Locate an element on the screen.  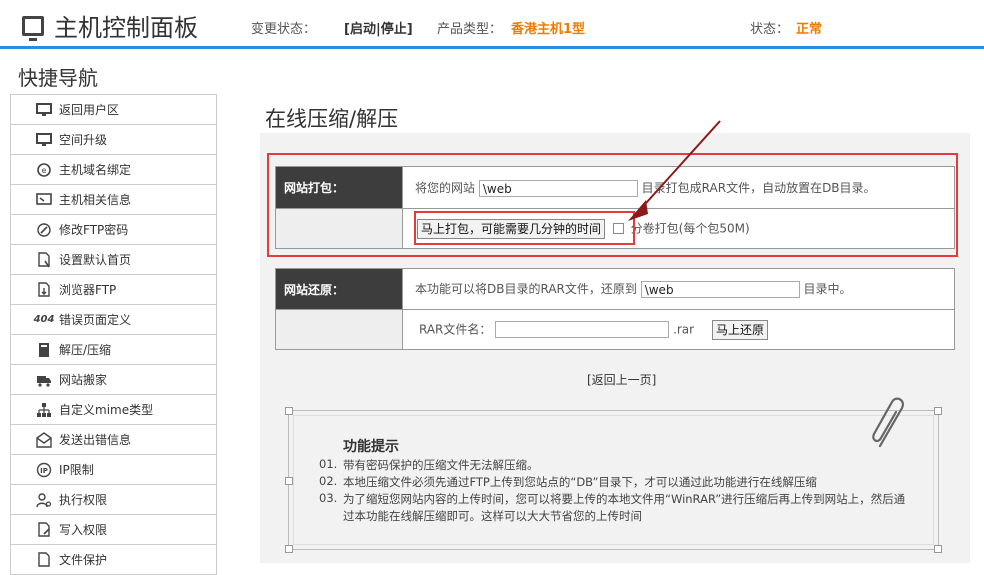
status-label: 状态： is located at coordinates (770, 29).